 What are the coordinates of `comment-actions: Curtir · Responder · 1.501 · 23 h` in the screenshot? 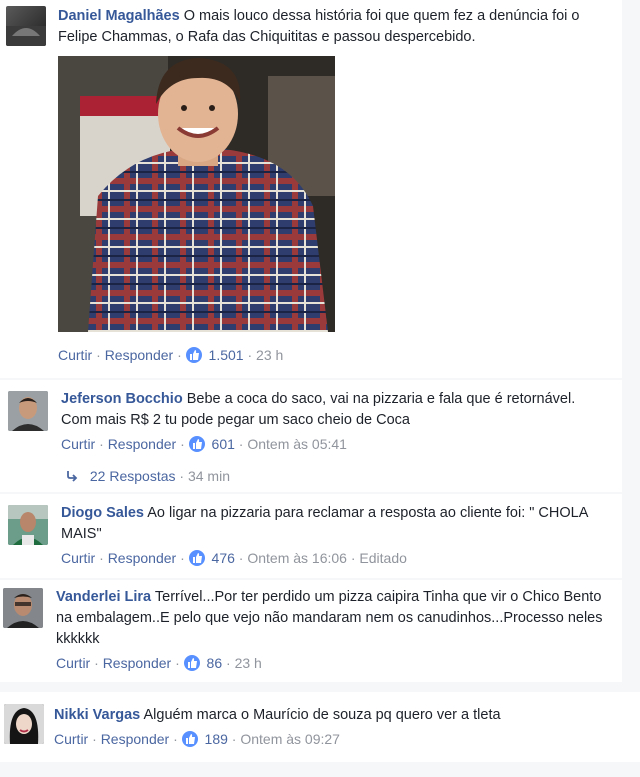 It's located at (171, 355).